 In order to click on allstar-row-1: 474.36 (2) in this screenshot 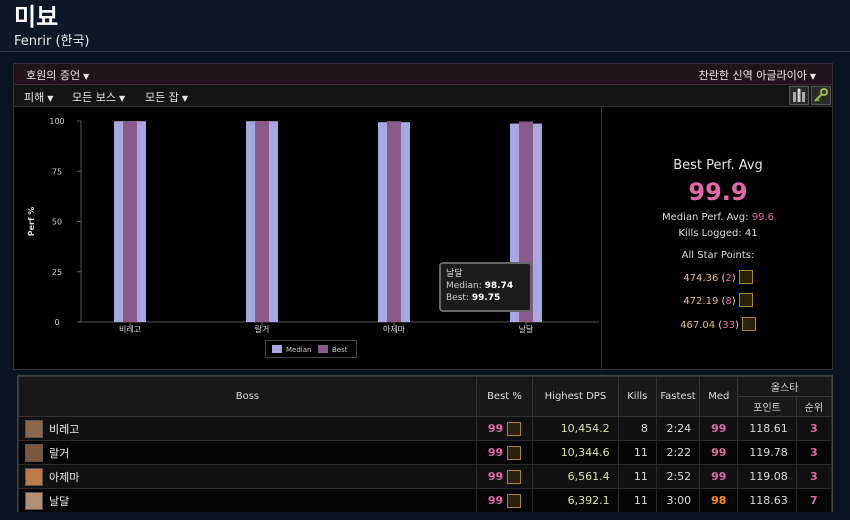, I will do `click(718, 277)`.